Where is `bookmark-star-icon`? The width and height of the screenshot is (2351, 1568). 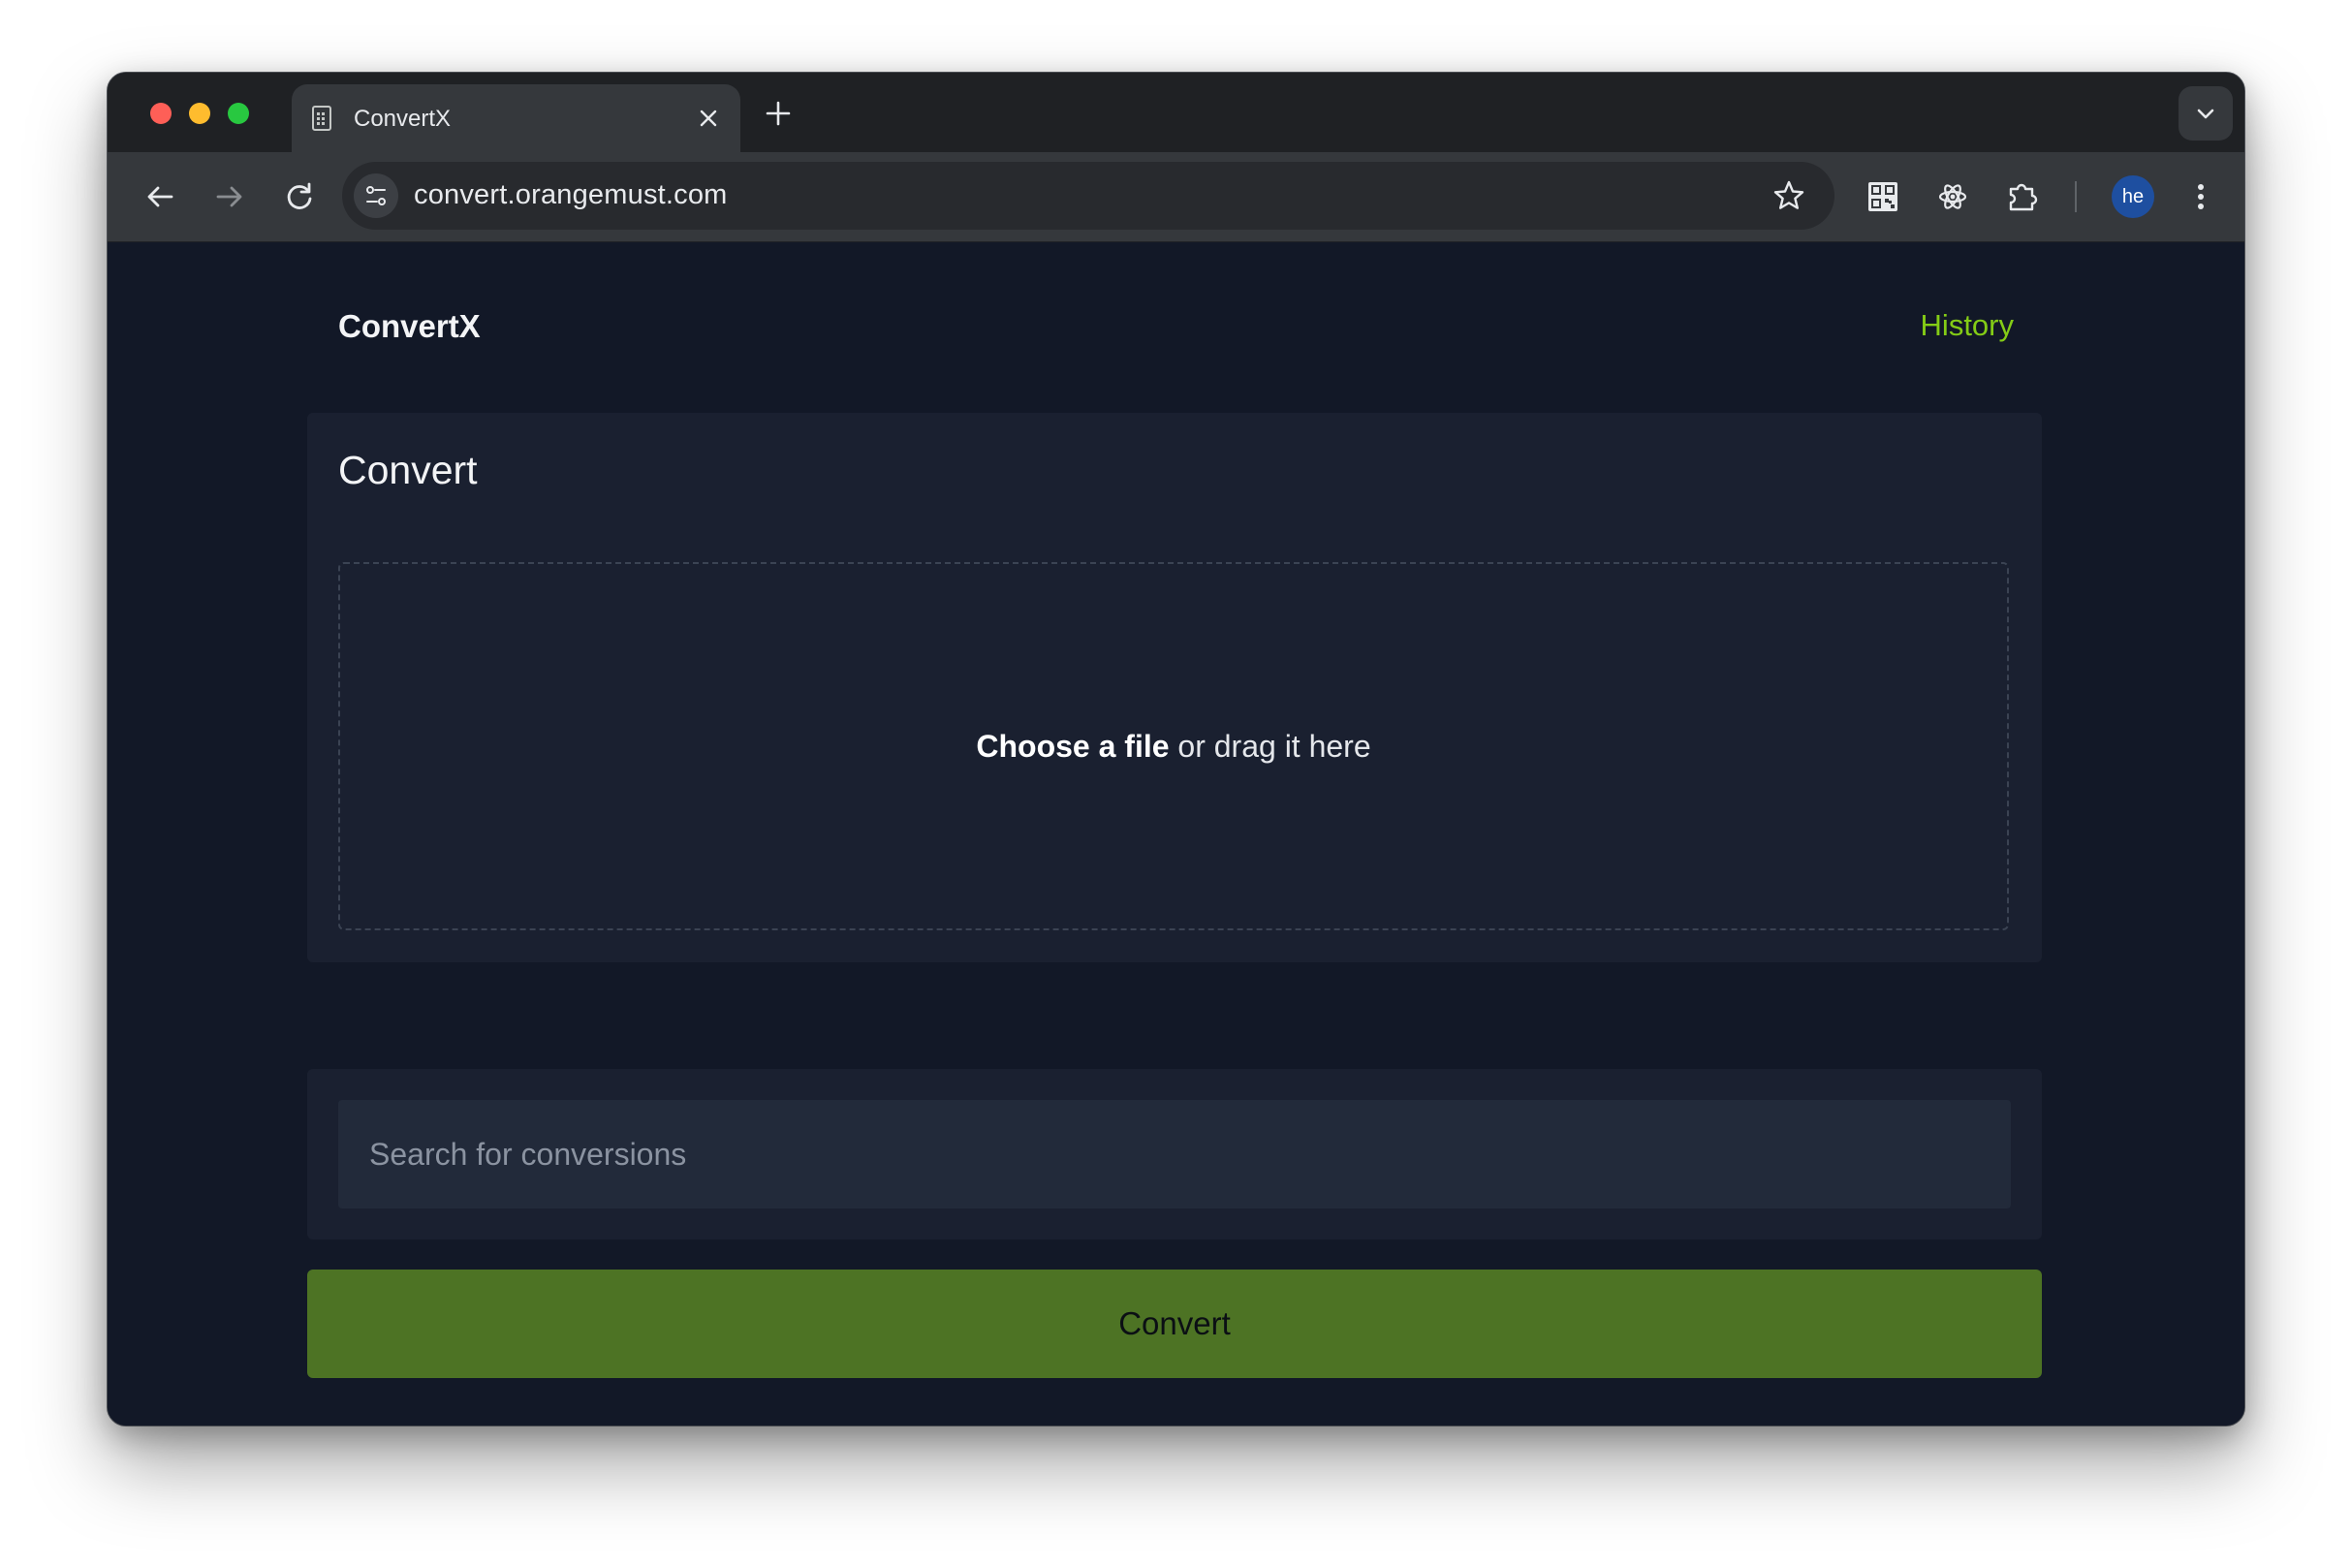
bookmark-star-icon is located at coordinates (1788, 196).